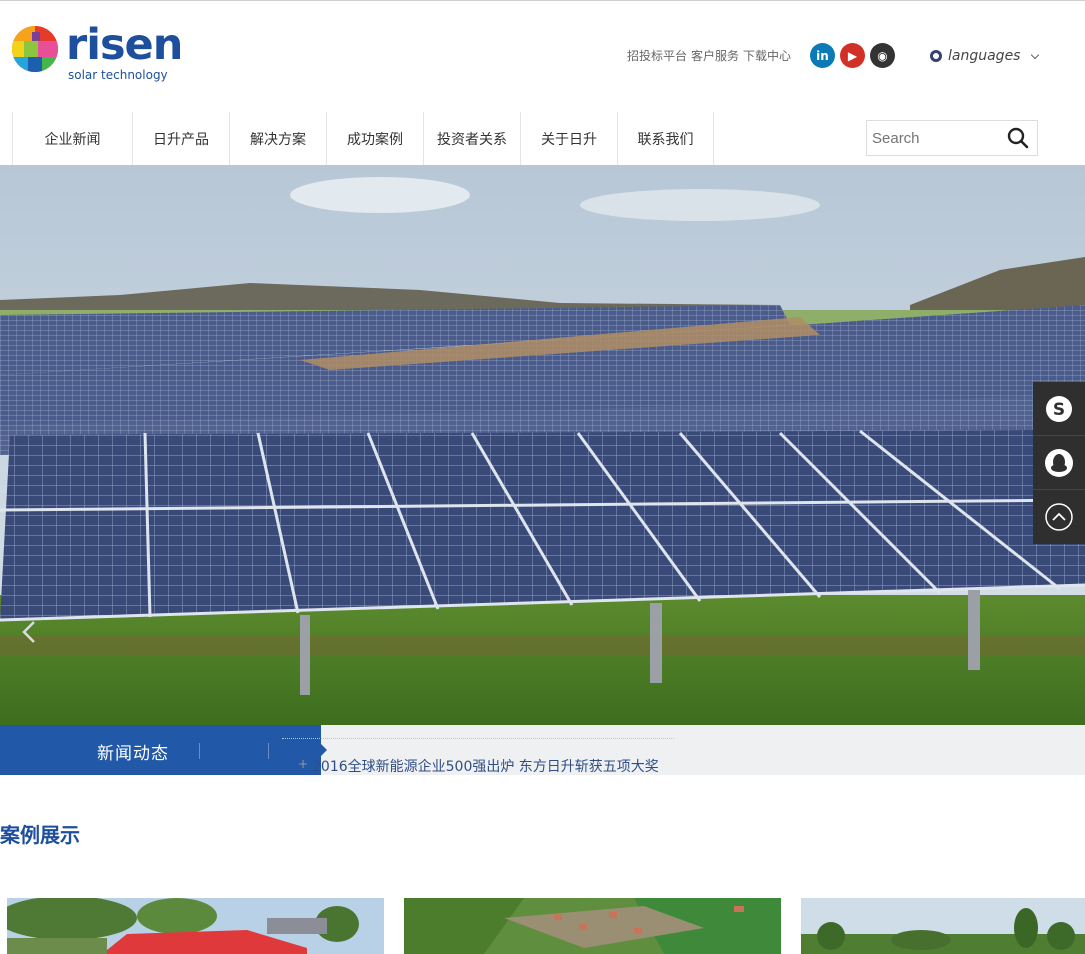 The width and height of the screenshot is (1085, 954). I want to click on news-headline-link: 2016全球新能源企业500强出炉 东方日升斩获五项大奖, so click(485, 766).